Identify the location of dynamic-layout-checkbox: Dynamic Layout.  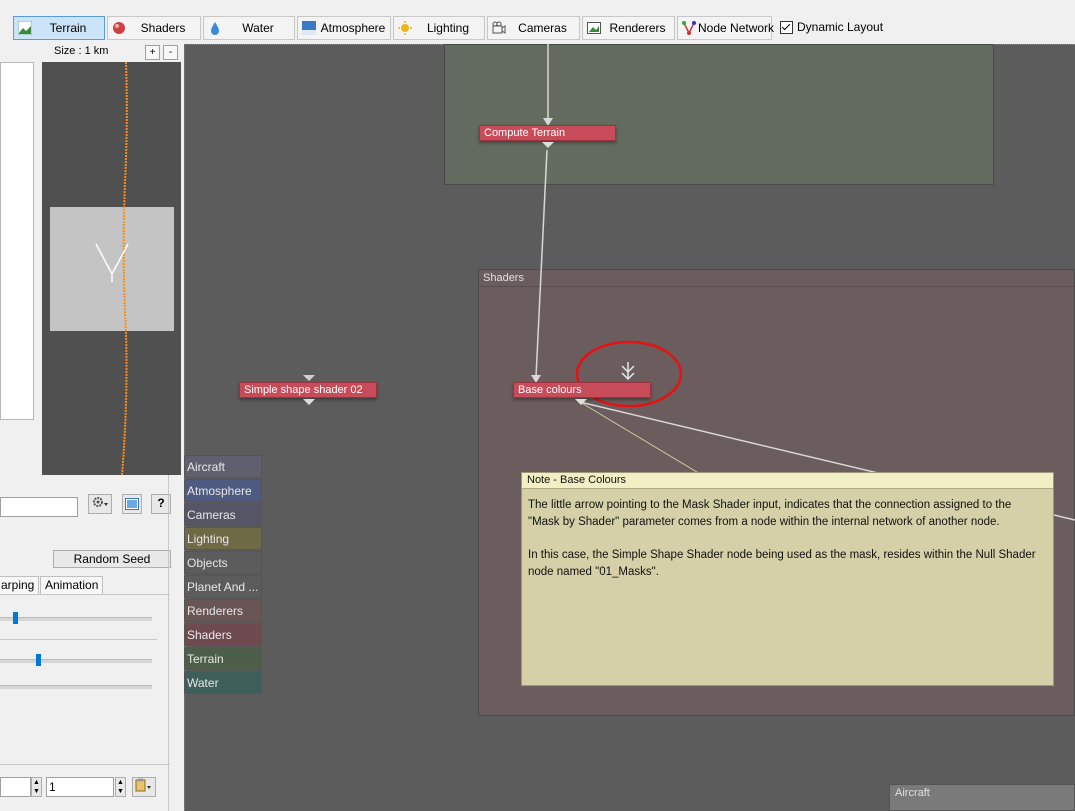
(831, 27).